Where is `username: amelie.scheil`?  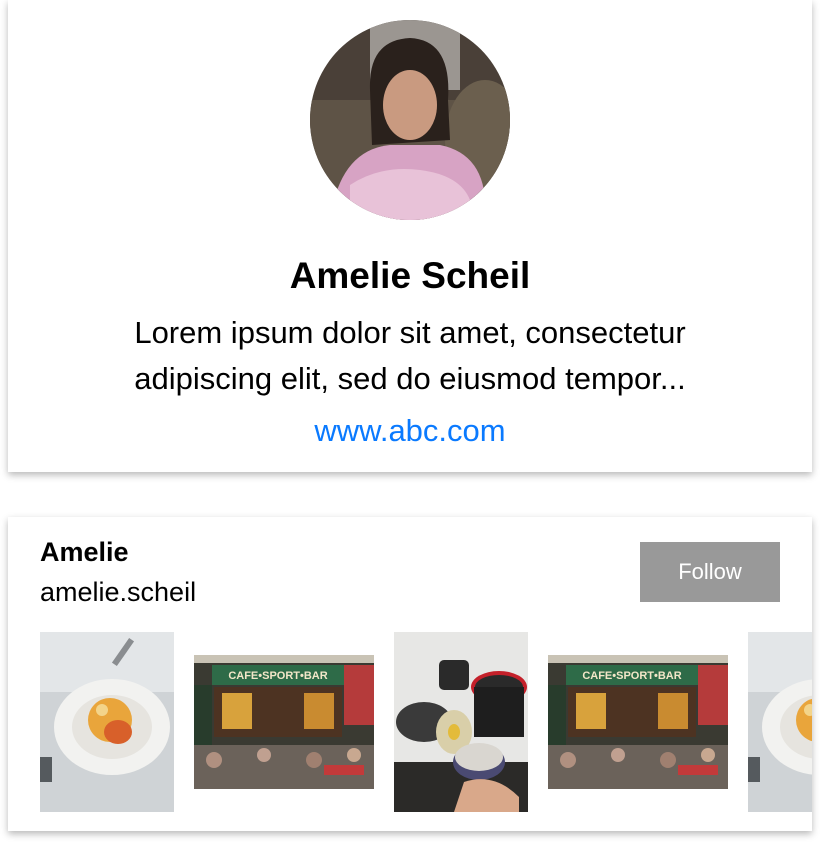
username: amelie.scheil is located at coordinates (118, 592).